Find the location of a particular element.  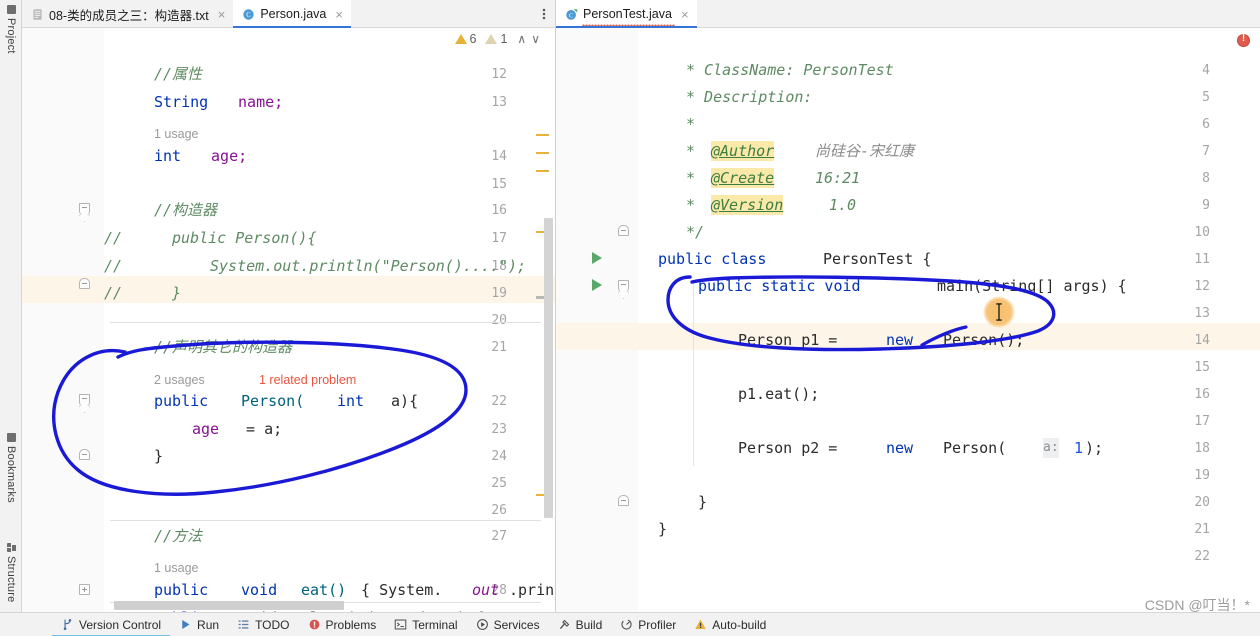

status-item-label: Version Control is located at coordinates (120, 624).